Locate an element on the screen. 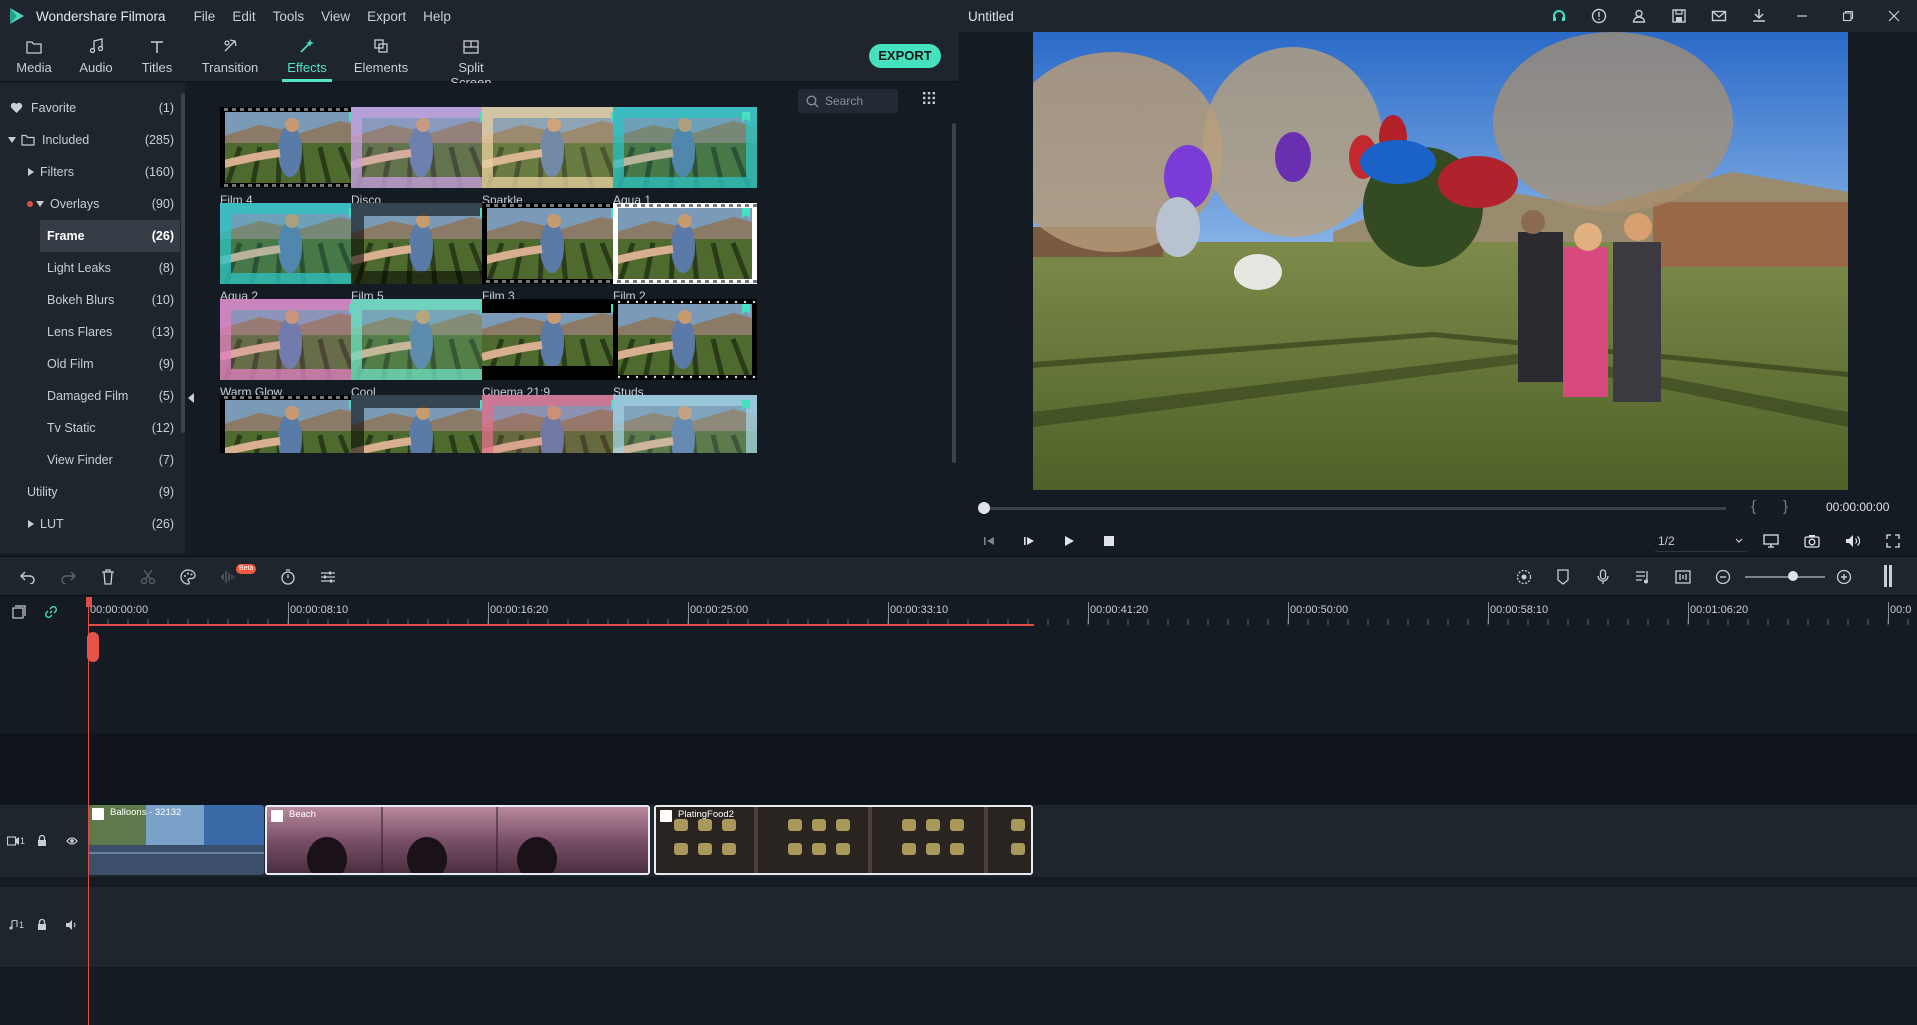 Image resolution: width=1917 pixels, height=1025 pixels. tab-audio: Audio is located at coordinates (96, 57).